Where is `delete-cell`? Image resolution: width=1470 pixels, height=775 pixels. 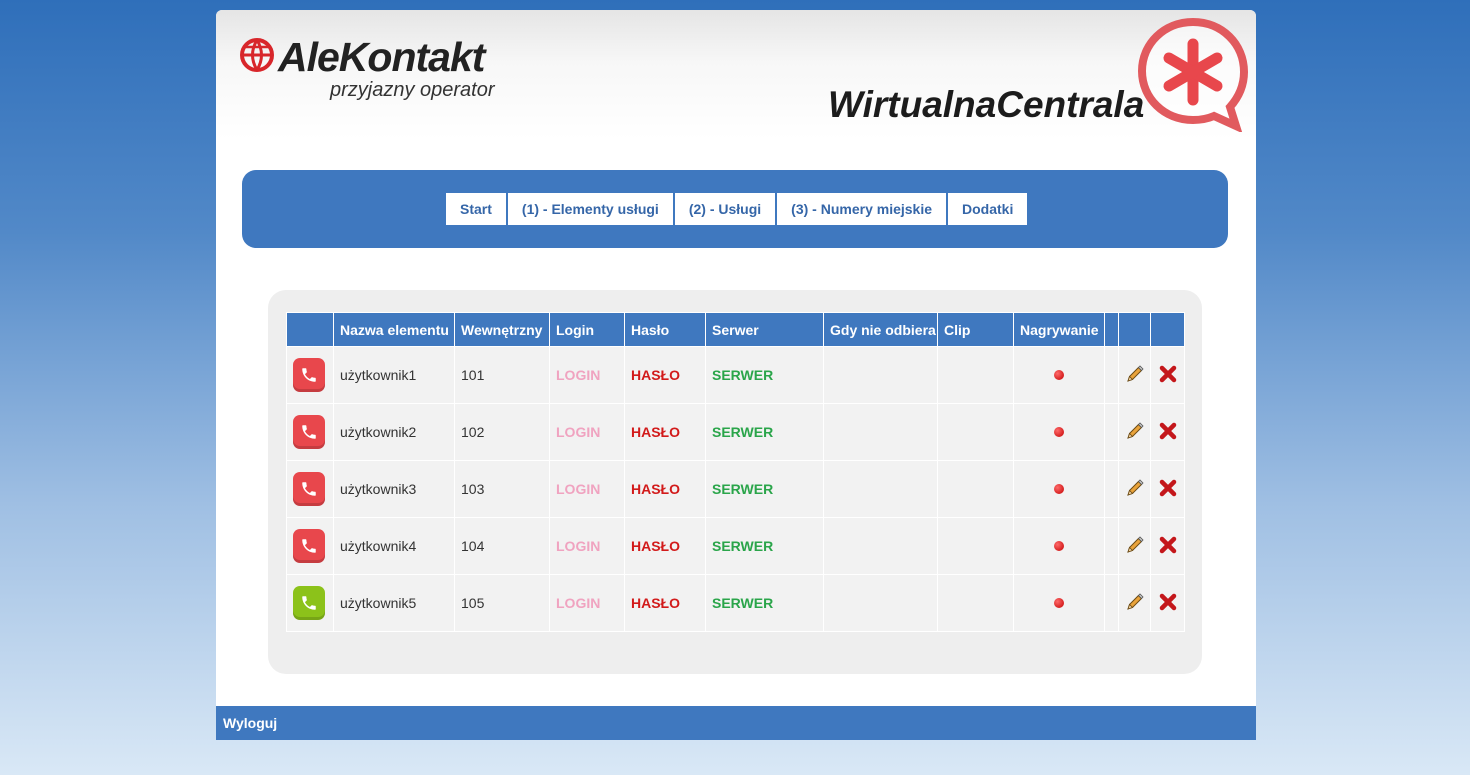 delete-cell is located at coordinates (1167, 546).